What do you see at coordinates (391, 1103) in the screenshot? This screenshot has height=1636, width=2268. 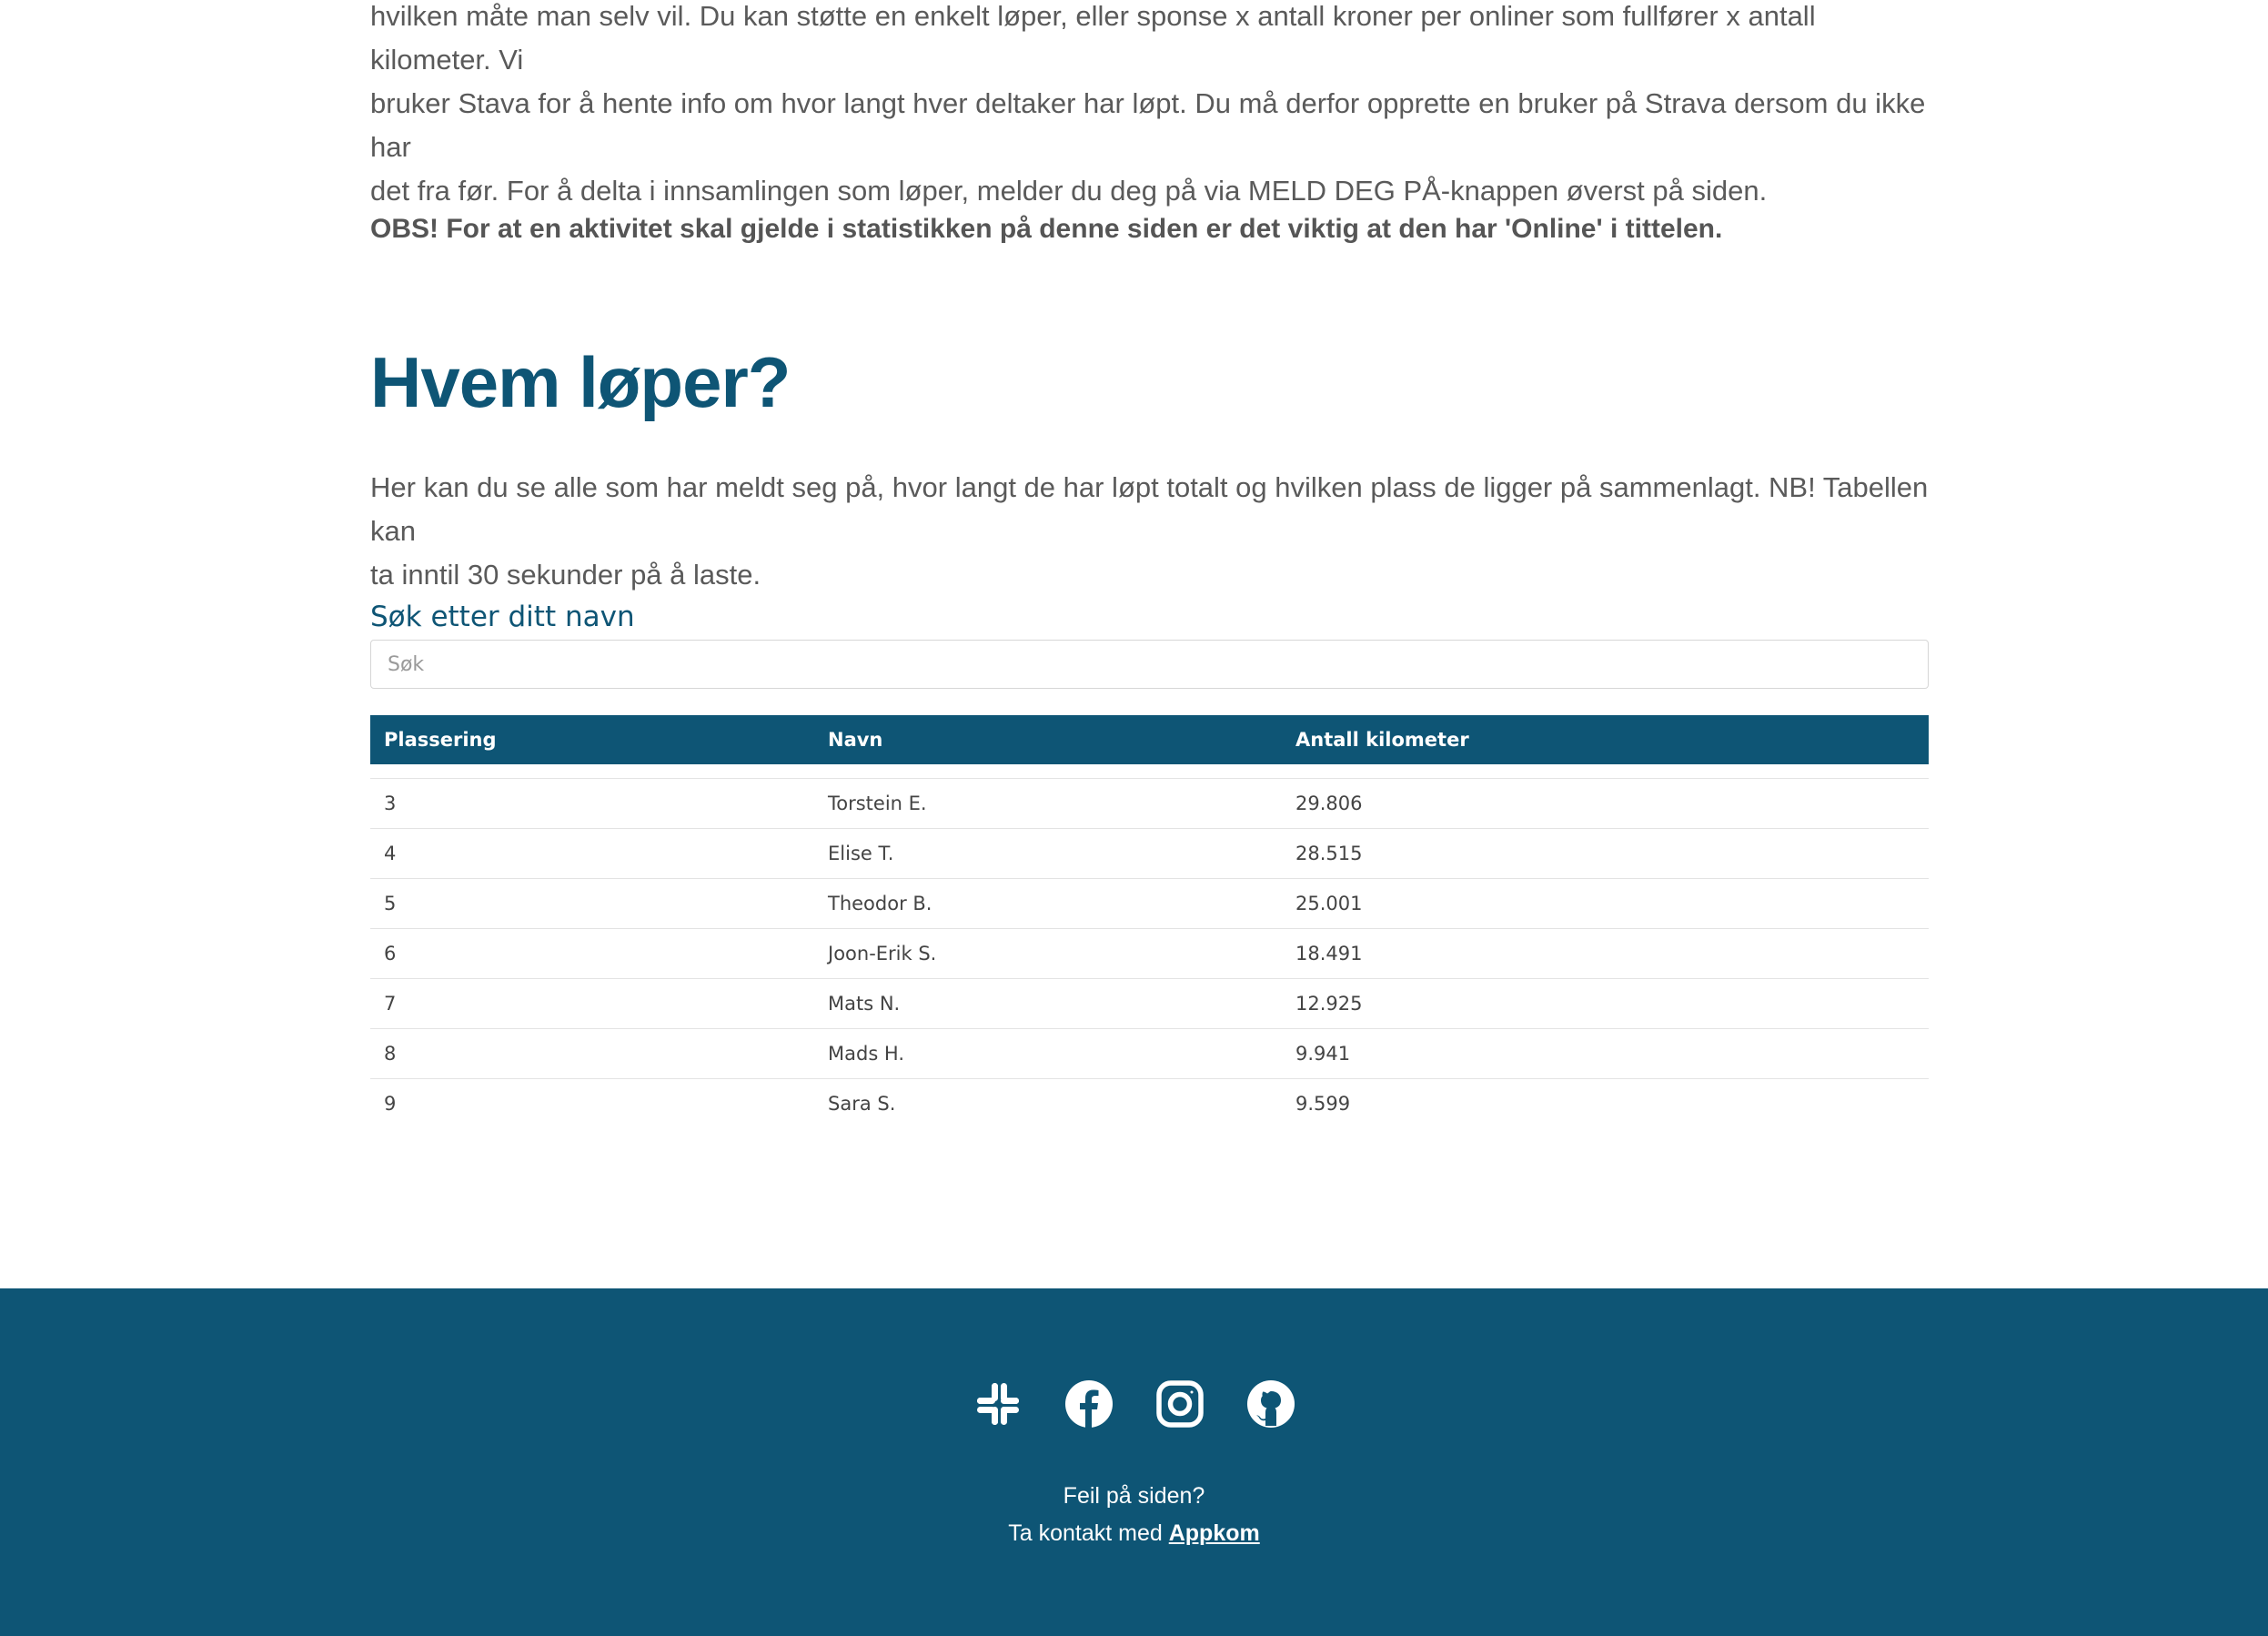 I see `cell-place: 9` at bounding box center [391, 1103].